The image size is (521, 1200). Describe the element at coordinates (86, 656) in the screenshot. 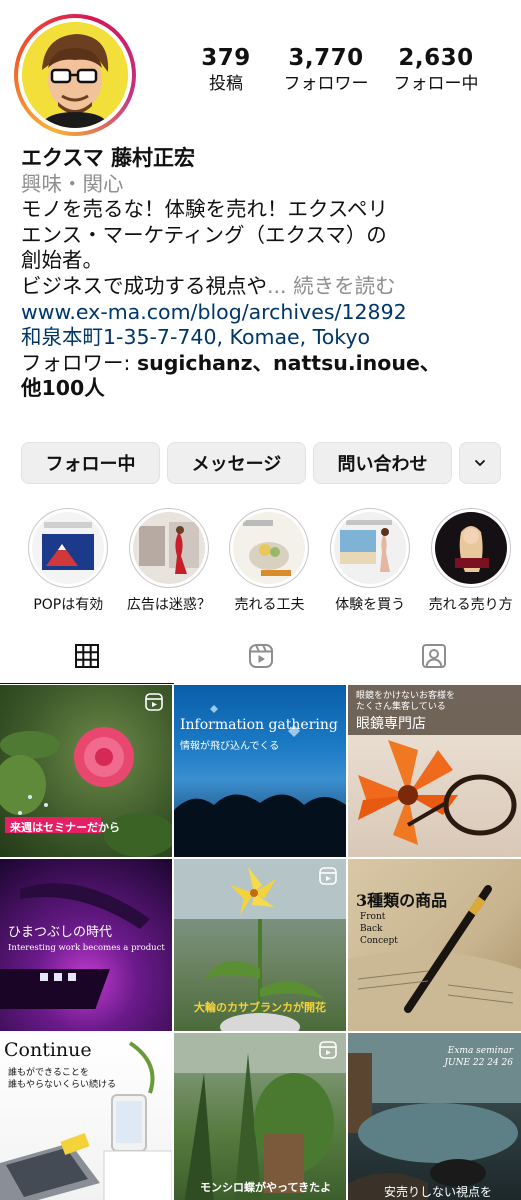

I see `grid-icon` at that location.